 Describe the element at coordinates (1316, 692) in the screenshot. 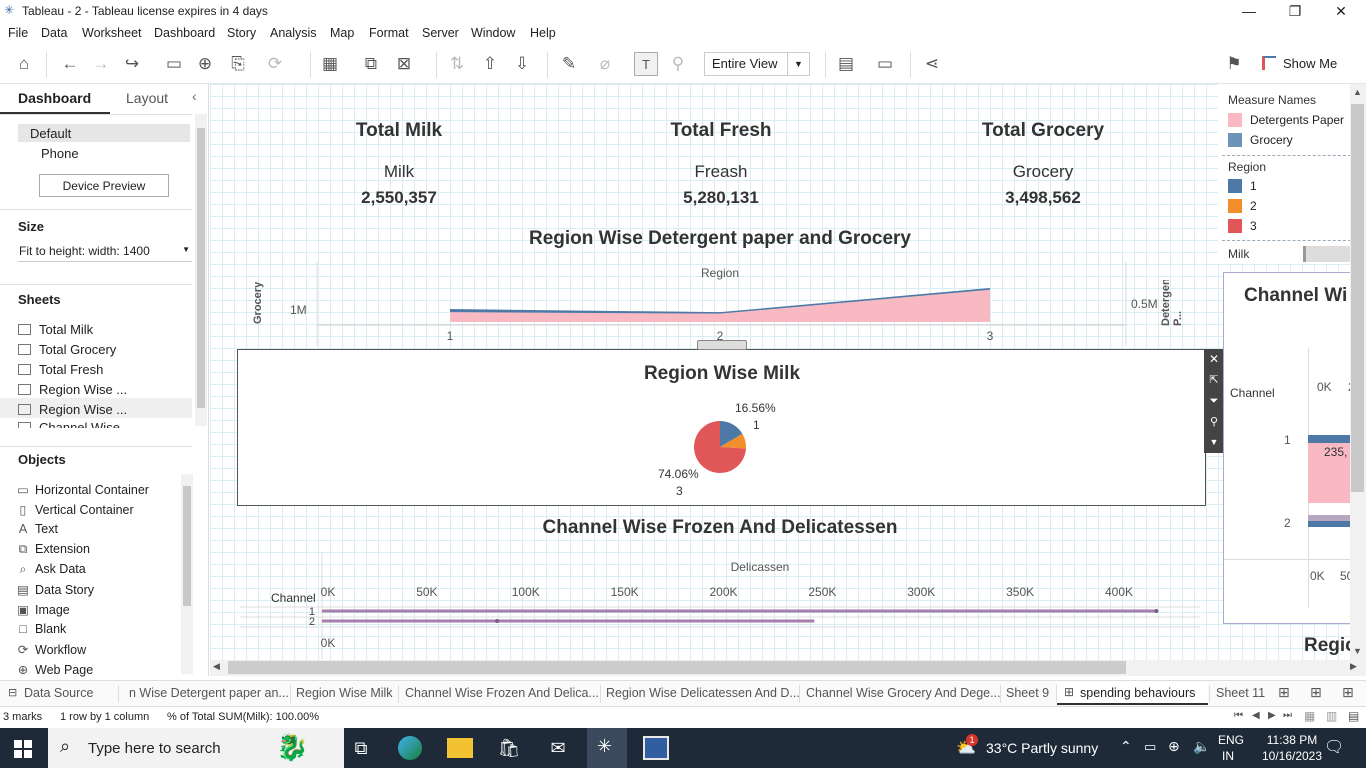

I see `new-dashboard-icon: ⊞` at that location.